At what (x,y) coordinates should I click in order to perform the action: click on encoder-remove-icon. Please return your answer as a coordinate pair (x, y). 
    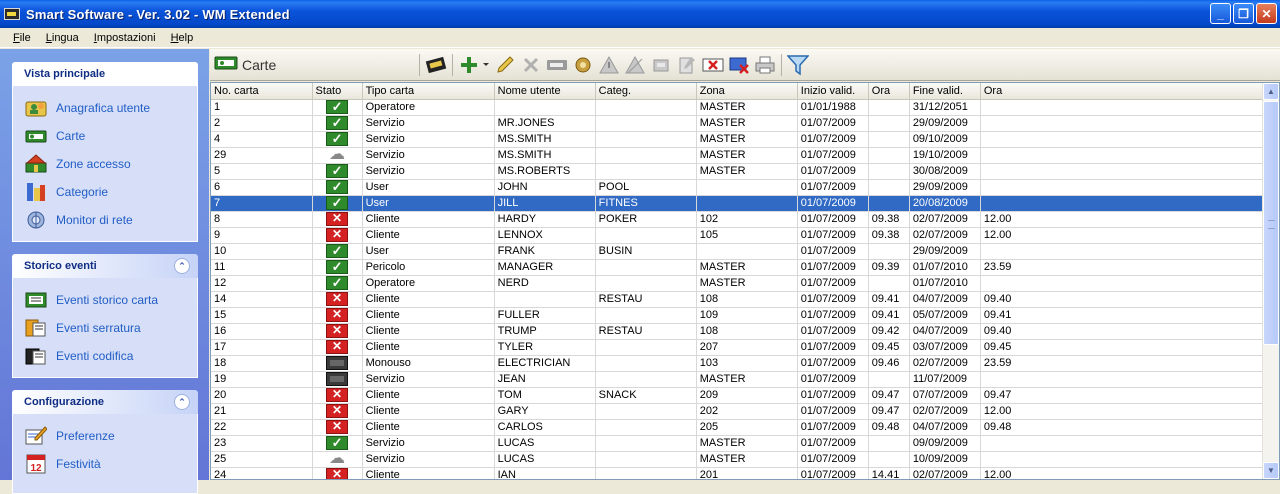
    Looking at the image, I should click on (739, 65).